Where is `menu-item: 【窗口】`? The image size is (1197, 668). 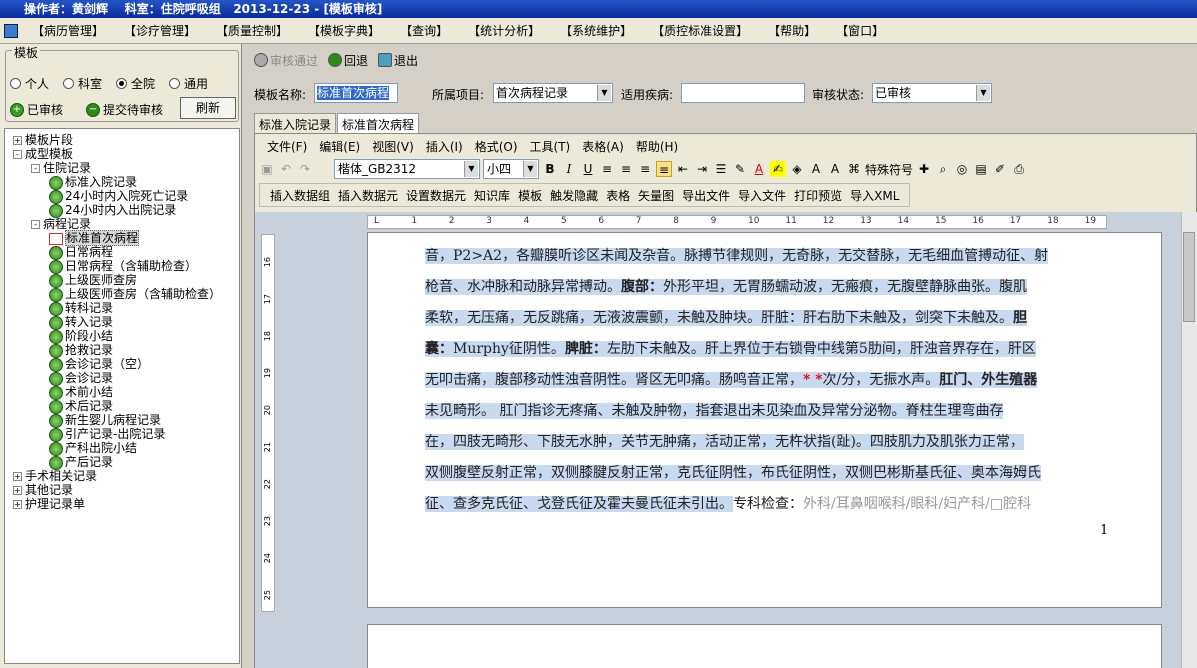
menu-item: 【窗口】 is located at coordinates (860, 30).